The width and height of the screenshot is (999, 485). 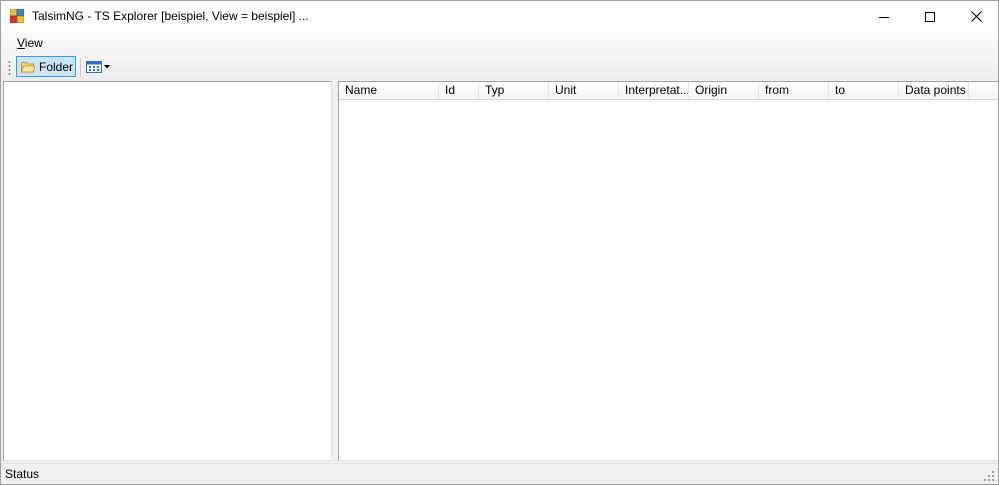 What do you see at coordinates (499, 43) in the screenshot?
I see `menu-bar: View` at bounding box center [499, 43].